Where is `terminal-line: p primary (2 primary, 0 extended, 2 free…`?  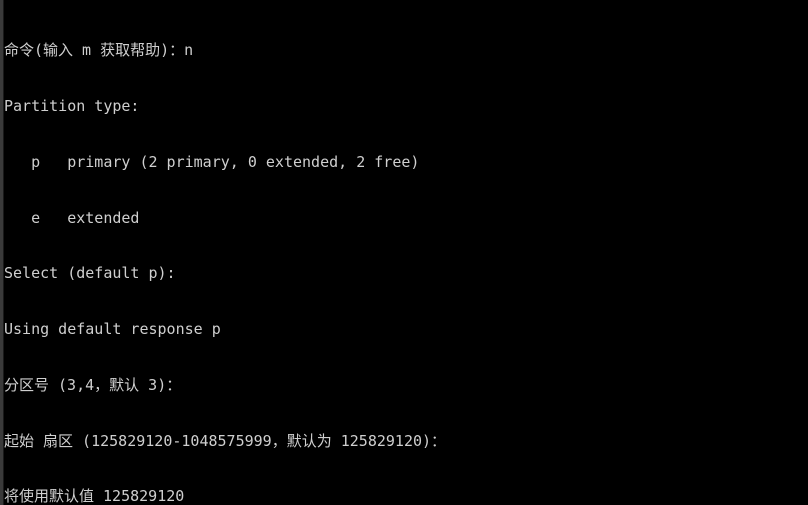 terminal-line: p primary (2 primary, 0 extended, 2 free… is located at coordinates (212, 161).